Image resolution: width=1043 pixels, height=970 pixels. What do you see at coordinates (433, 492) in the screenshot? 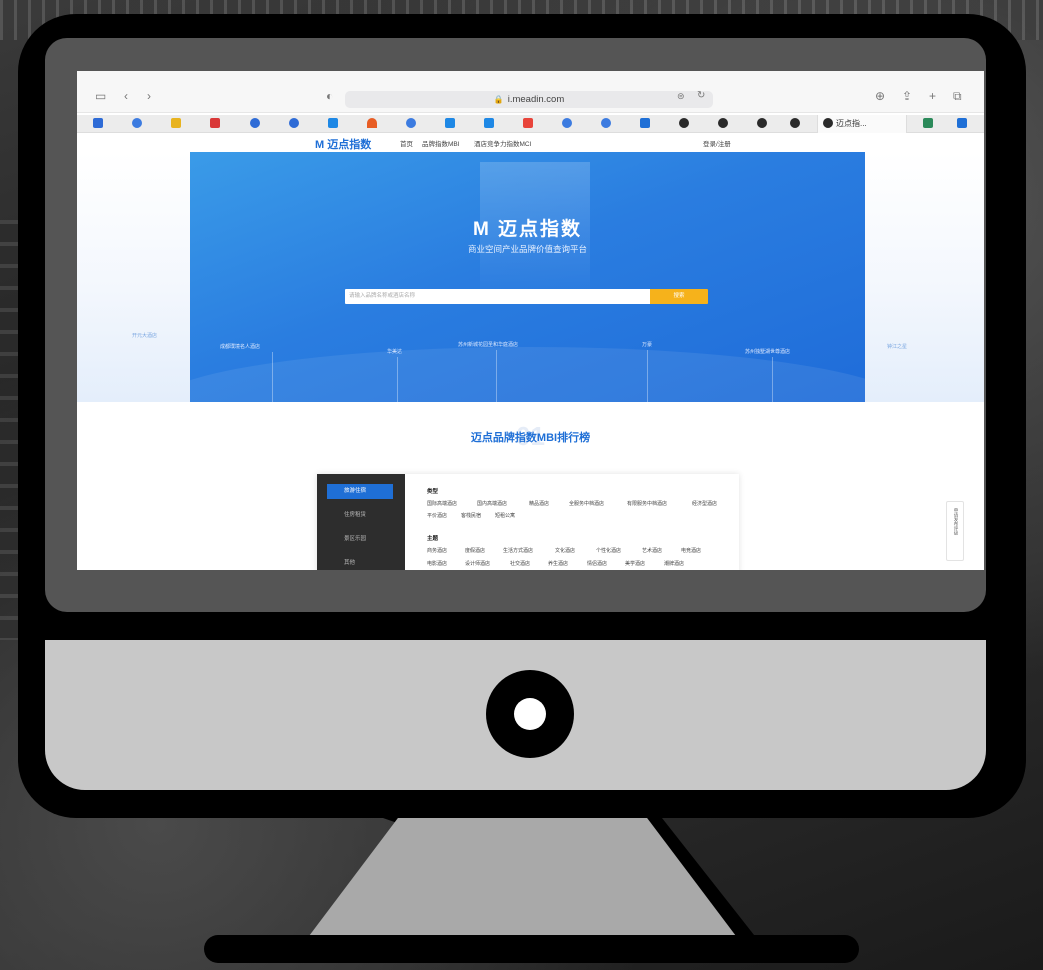
I see `group-title-type: 类型` at bounding box center [433, 492].